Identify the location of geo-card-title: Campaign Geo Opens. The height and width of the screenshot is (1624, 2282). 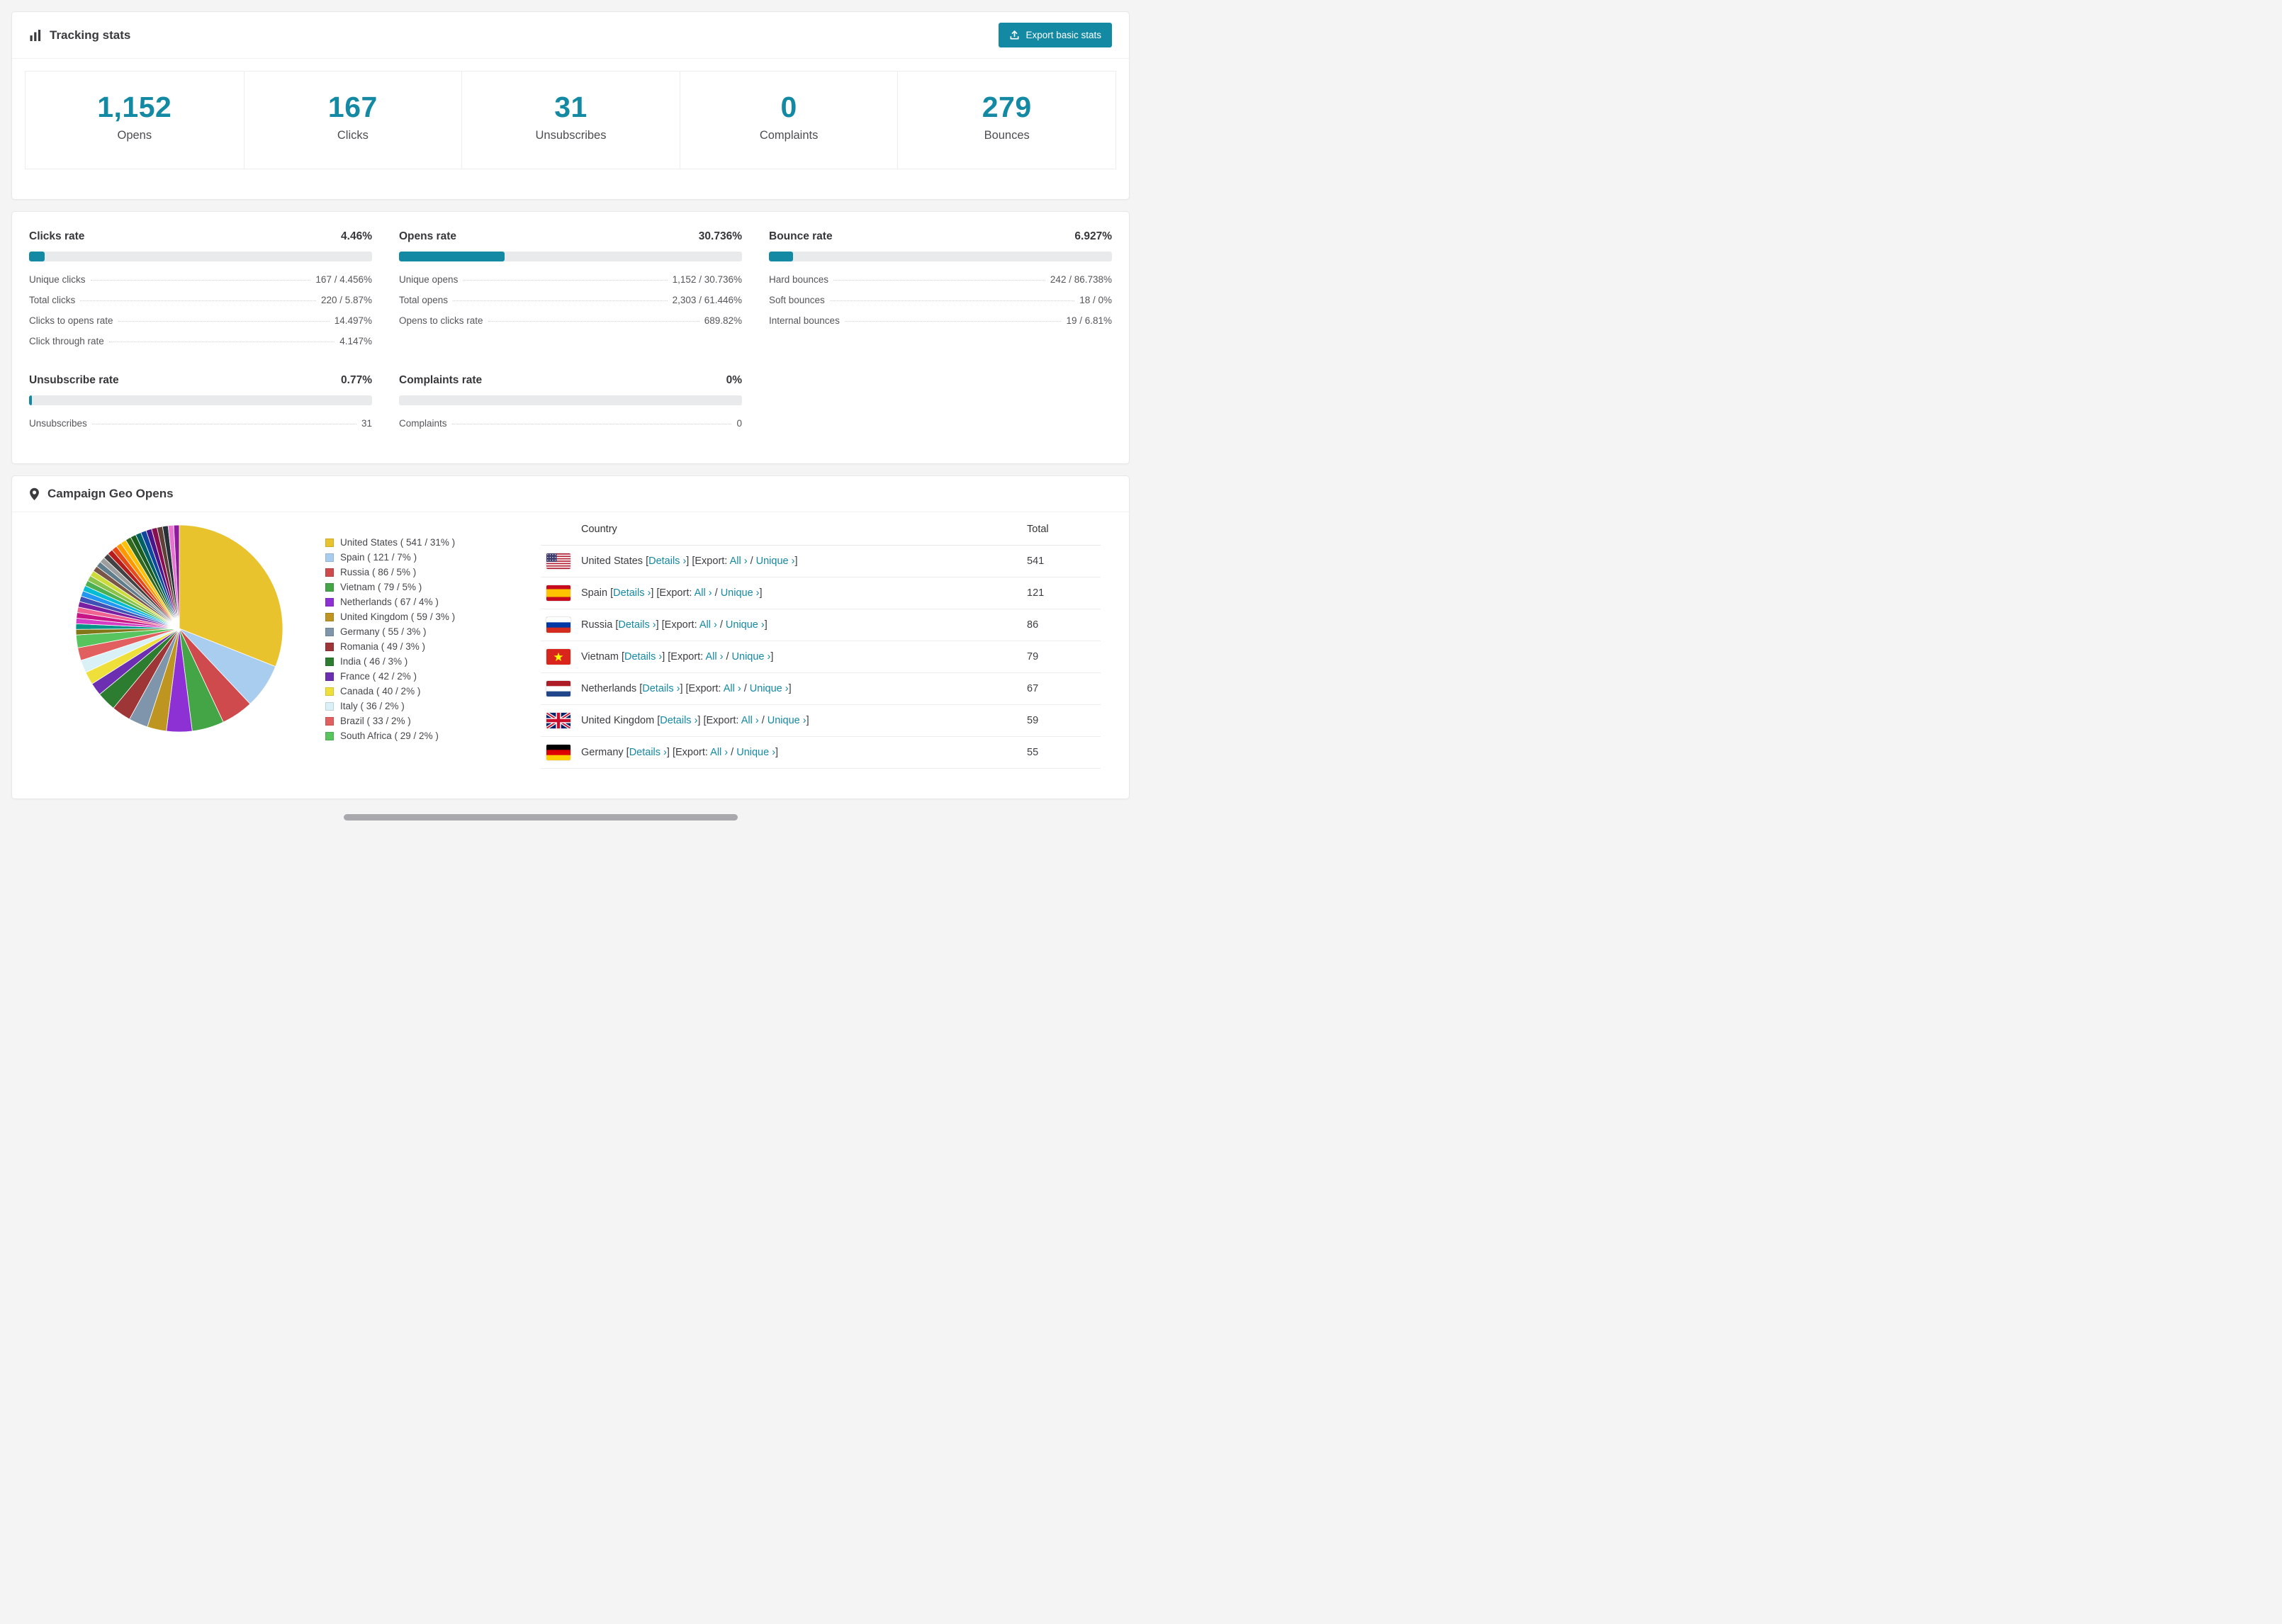
(102, 494).